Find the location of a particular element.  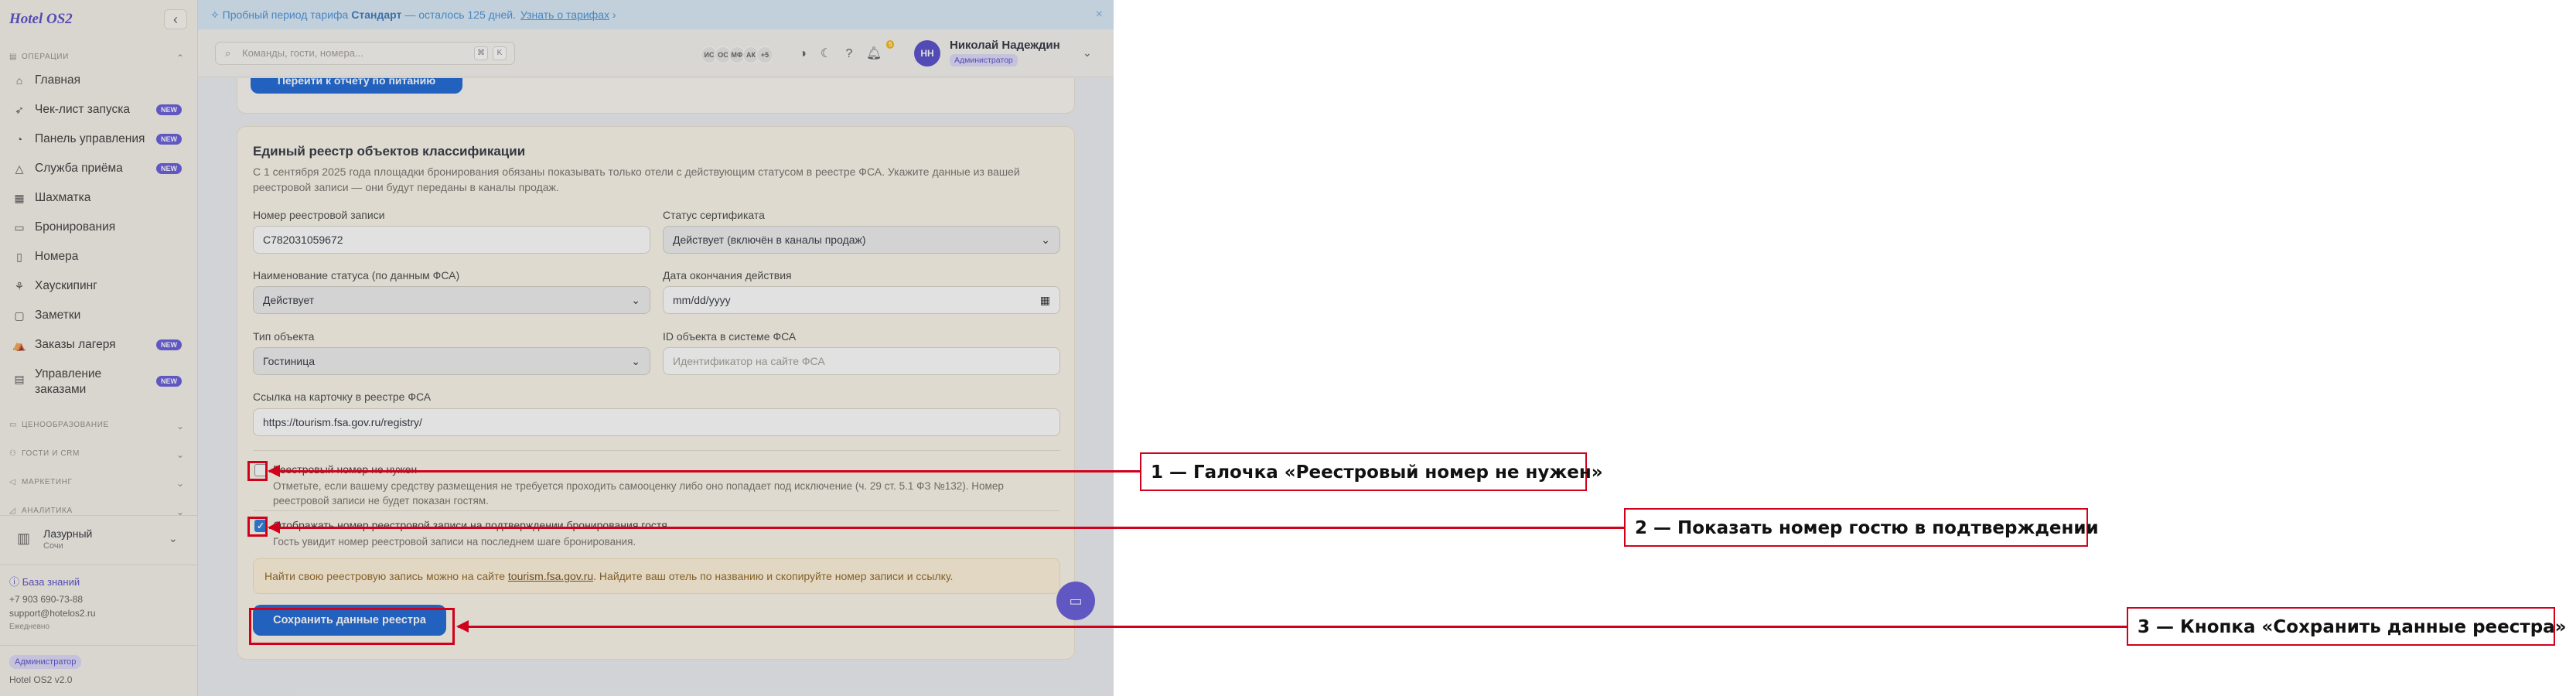

highlight-show-number-checkbox is located at coordinates (257, 527).